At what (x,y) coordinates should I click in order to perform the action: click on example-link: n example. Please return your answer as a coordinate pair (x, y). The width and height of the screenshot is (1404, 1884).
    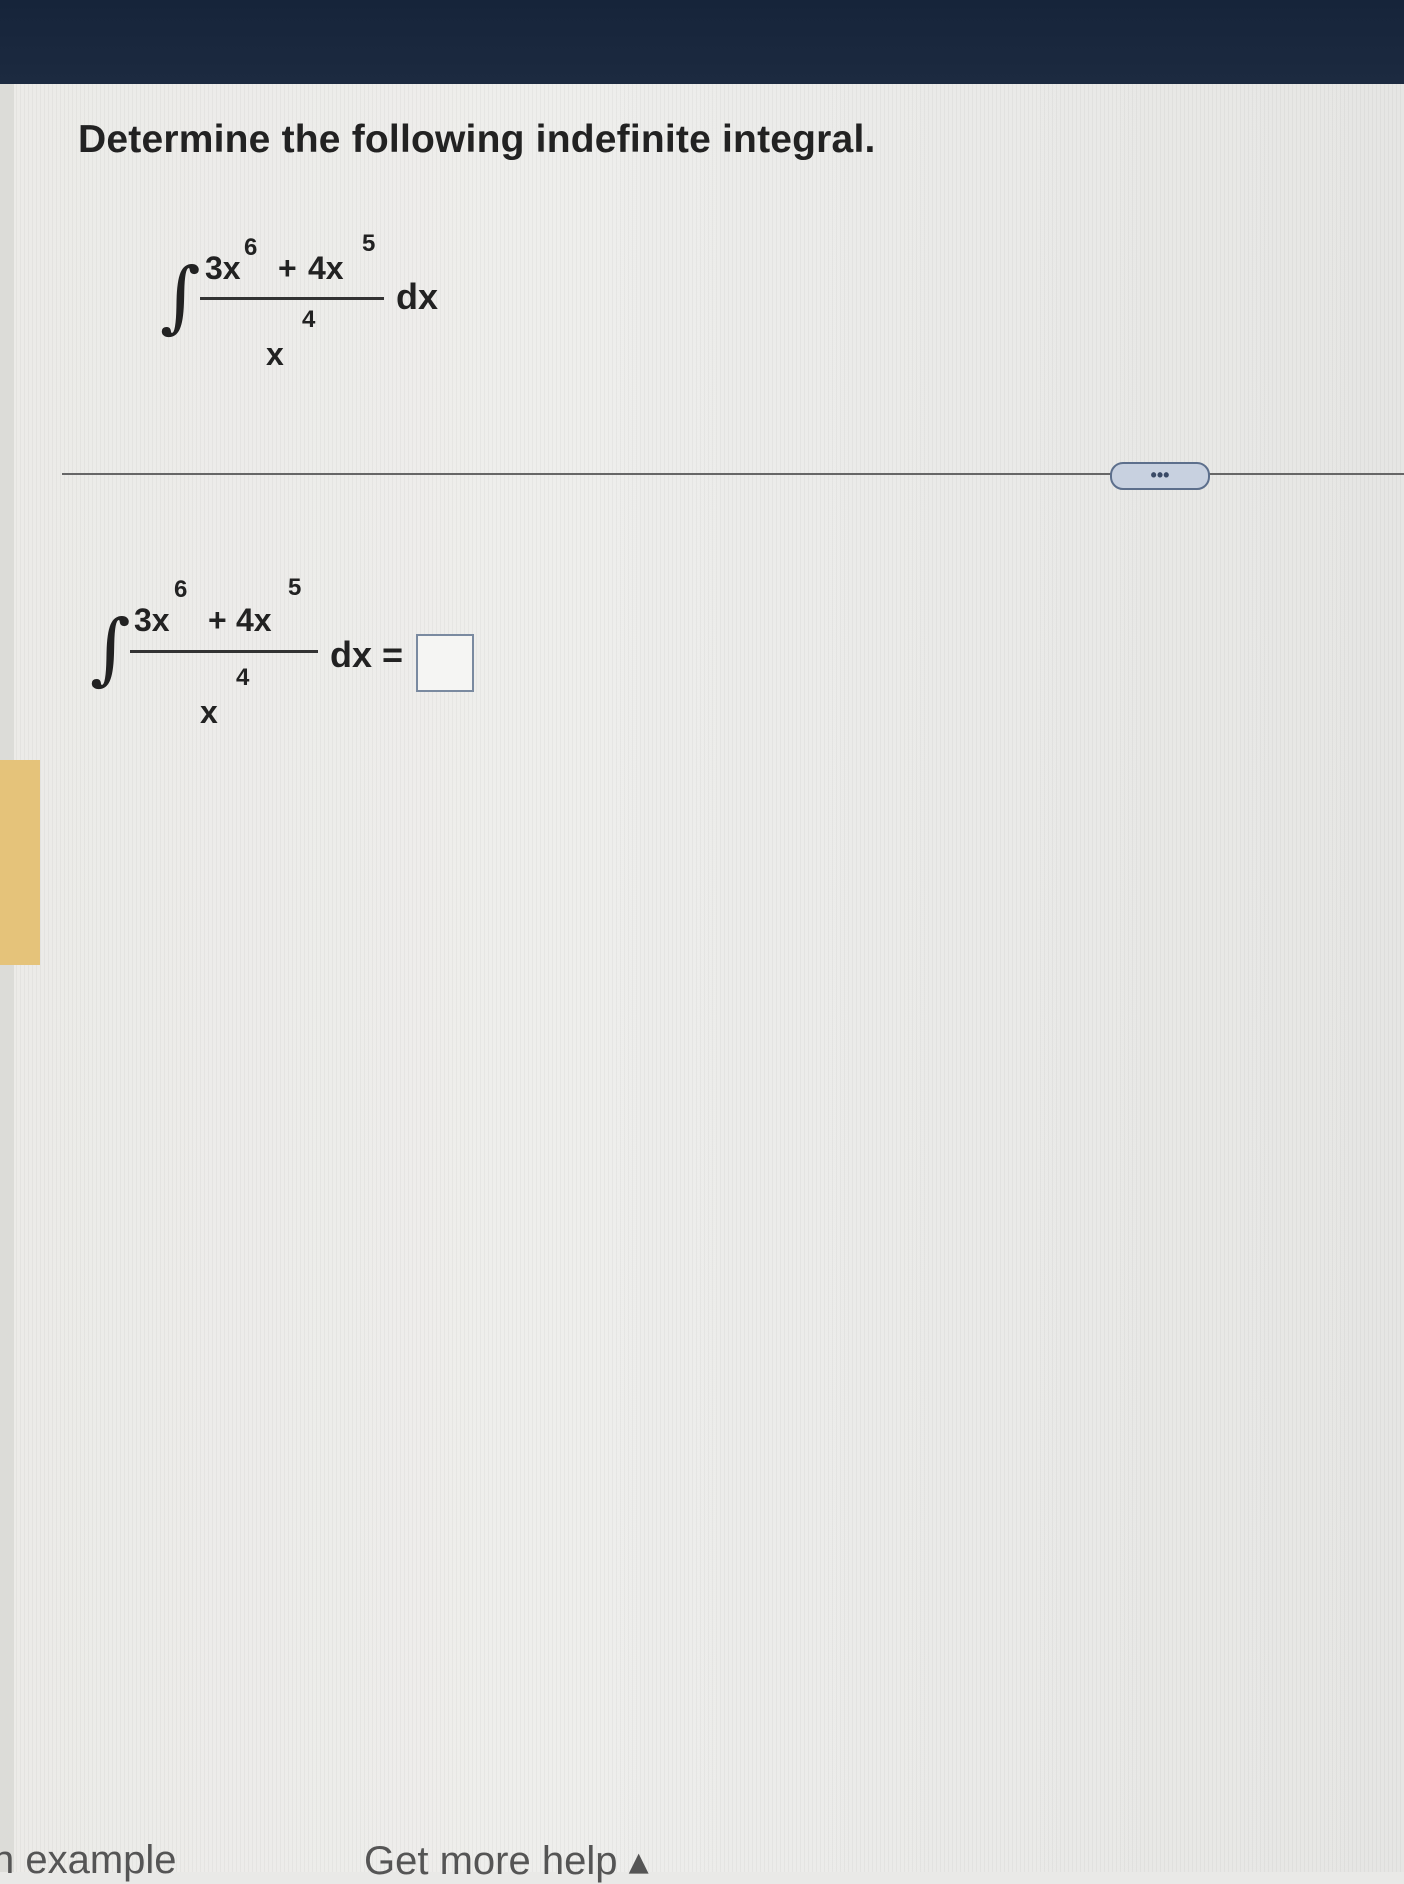
    Looking at the image, I should click on (88, 1860).